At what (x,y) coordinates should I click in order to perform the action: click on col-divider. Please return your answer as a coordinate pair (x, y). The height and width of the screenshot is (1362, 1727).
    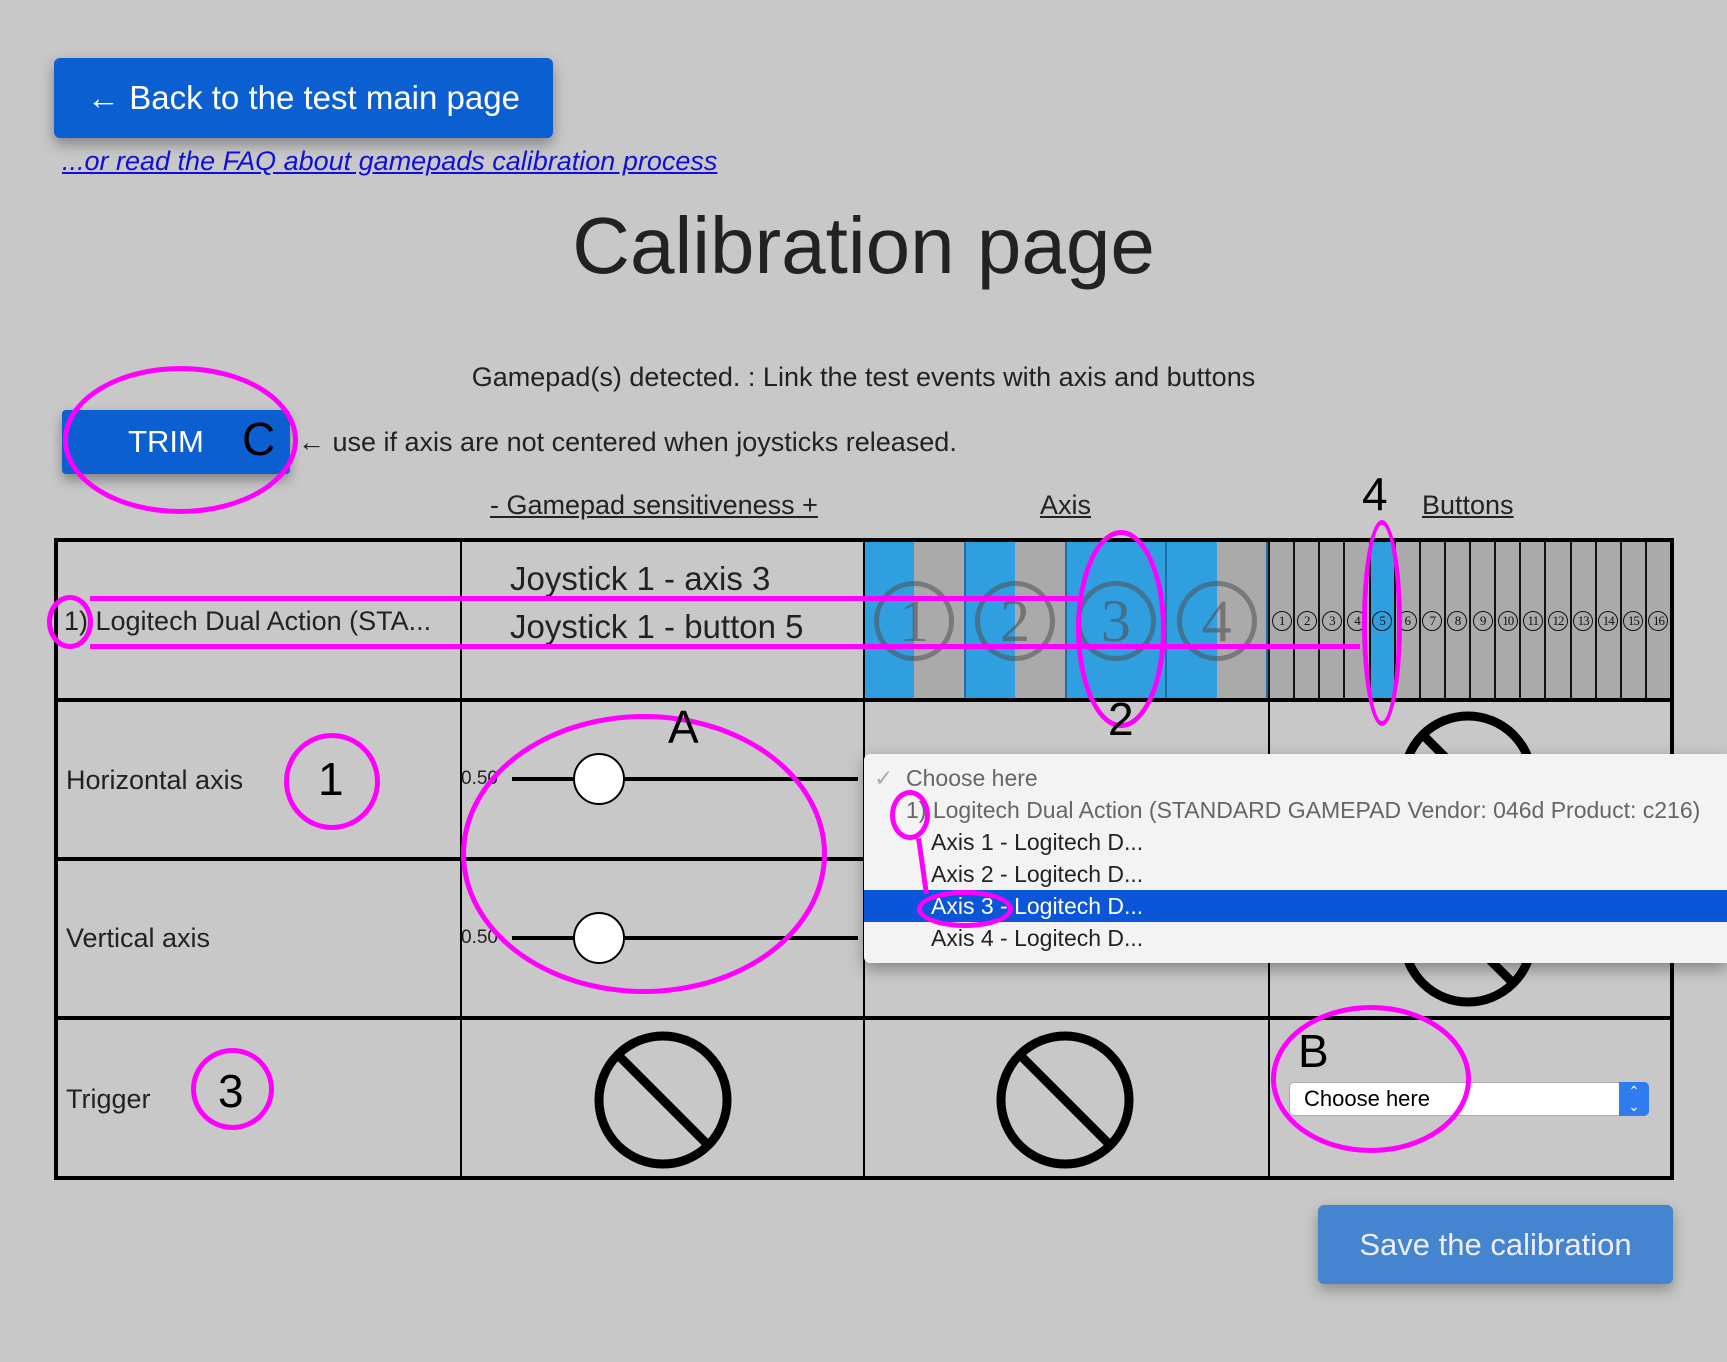
    Looking at the image, I should click on (461, 859).